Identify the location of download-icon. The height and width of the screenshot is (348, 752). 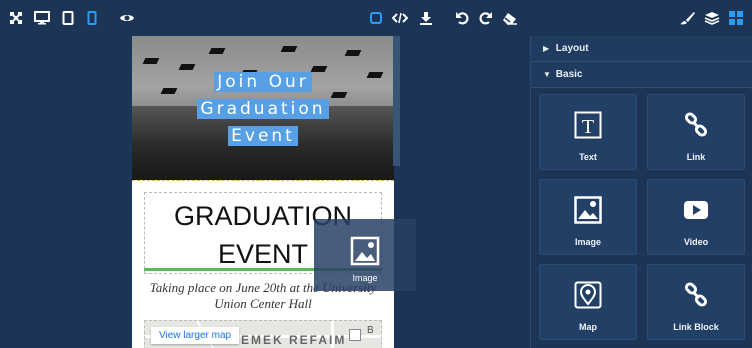
(426, 18).